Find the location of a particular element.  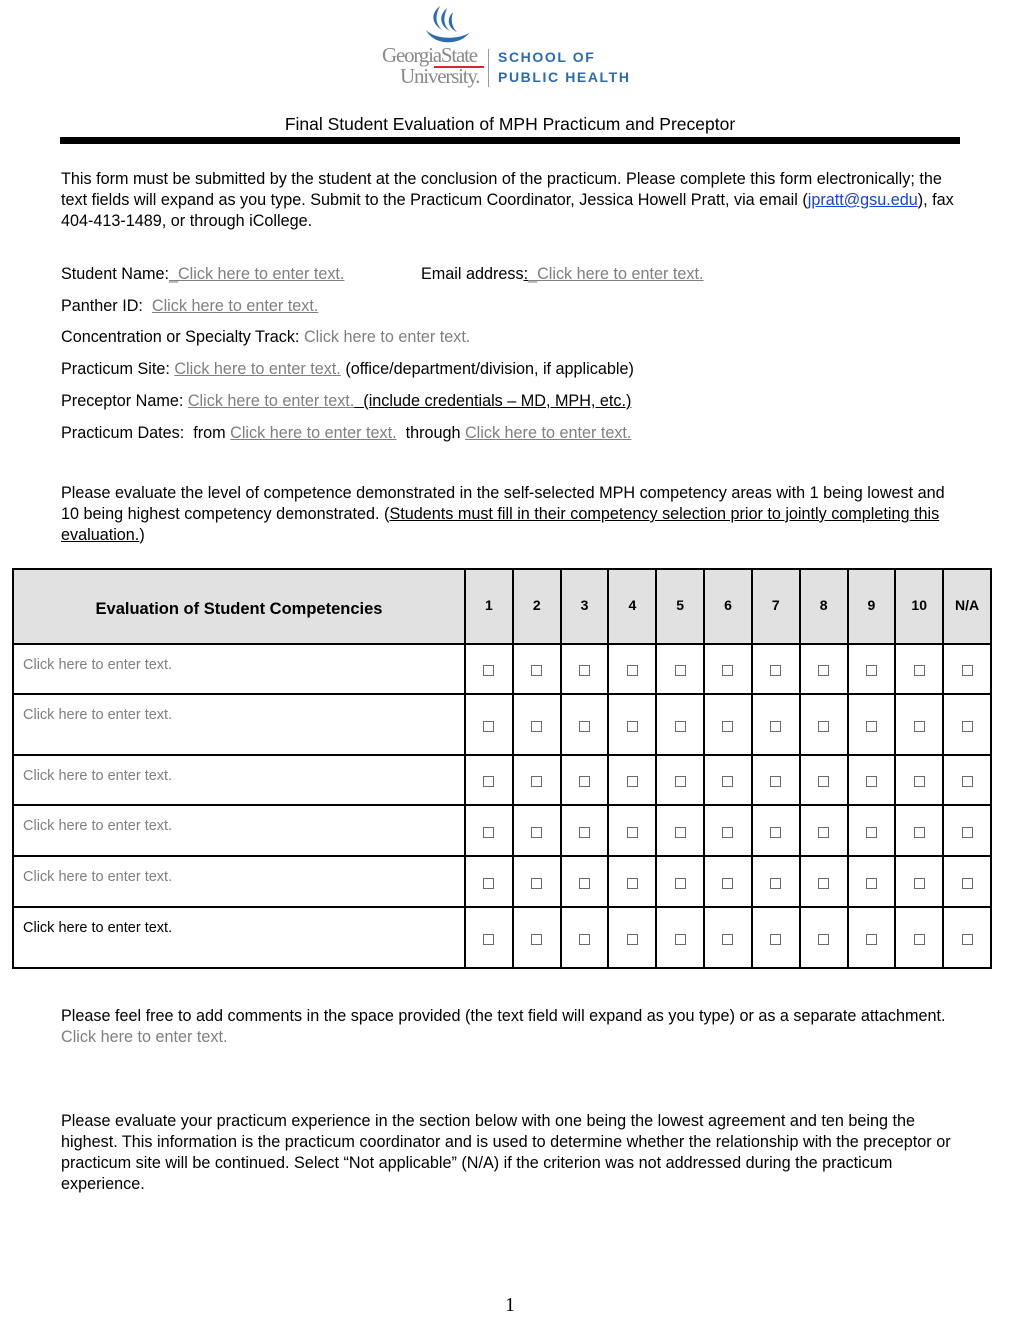

dates-through-field: Click here to enter text. is located at coordinates (548, 433).